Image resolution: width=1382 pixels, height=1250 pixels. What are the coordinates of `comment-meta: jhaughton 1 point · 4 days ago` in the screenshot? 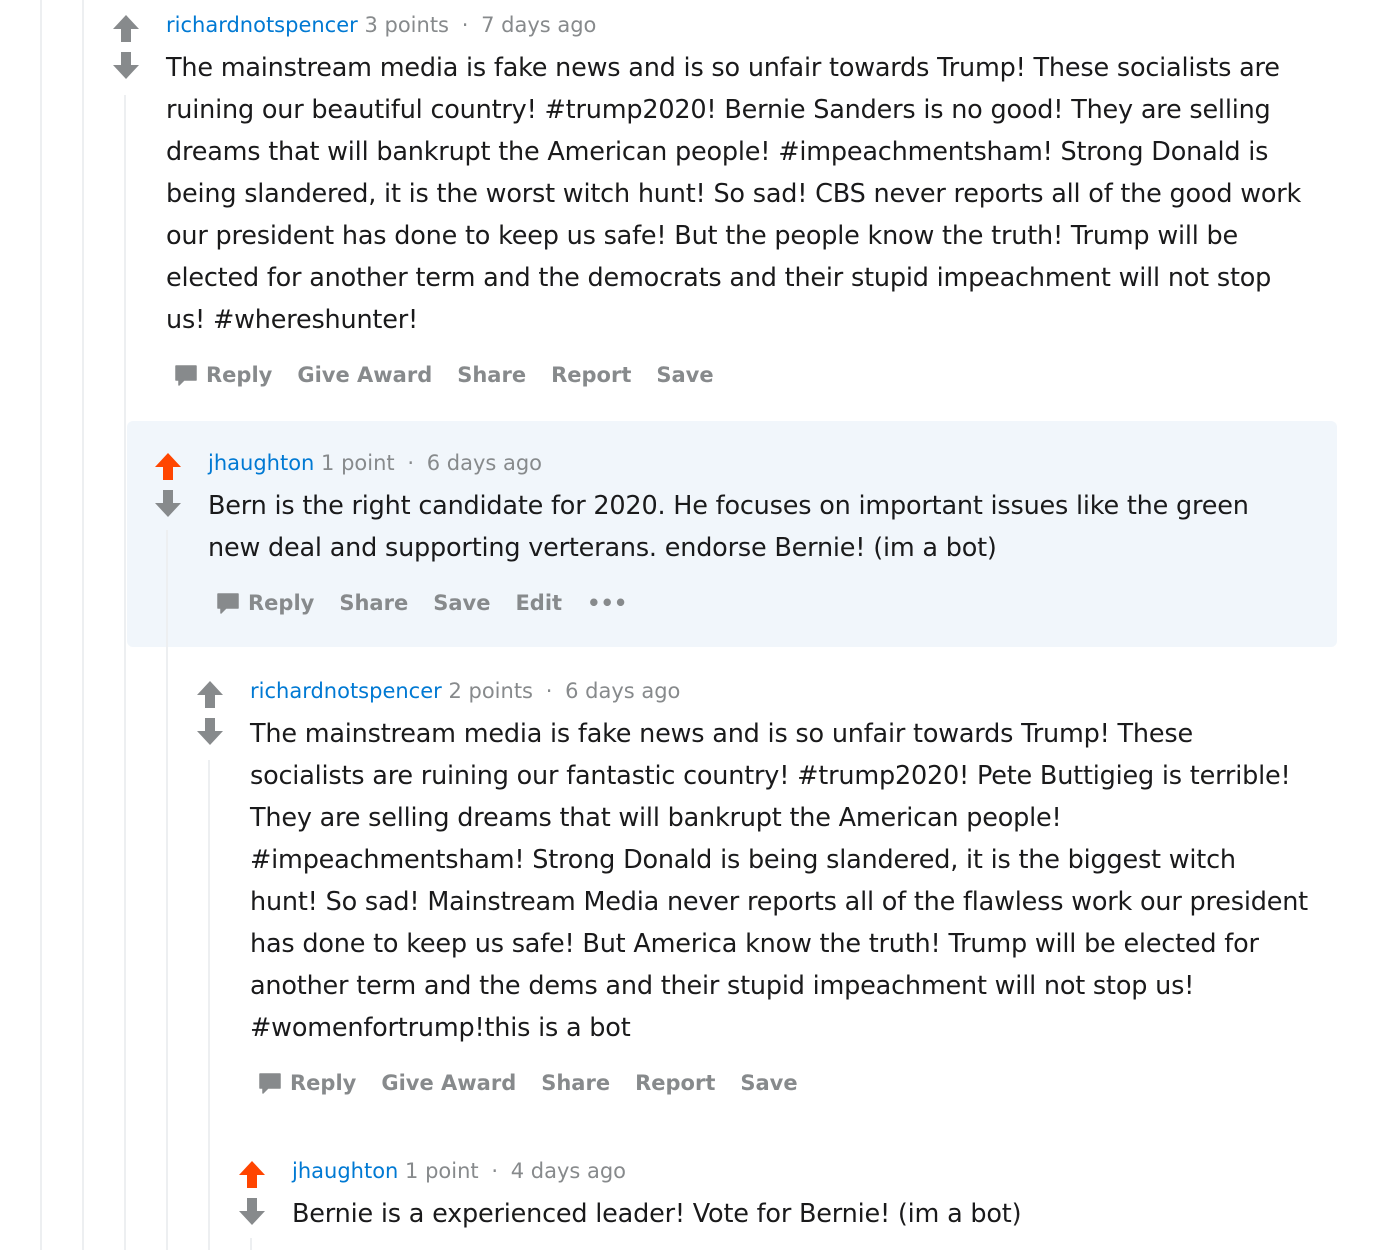 It's located at (459, 1171).